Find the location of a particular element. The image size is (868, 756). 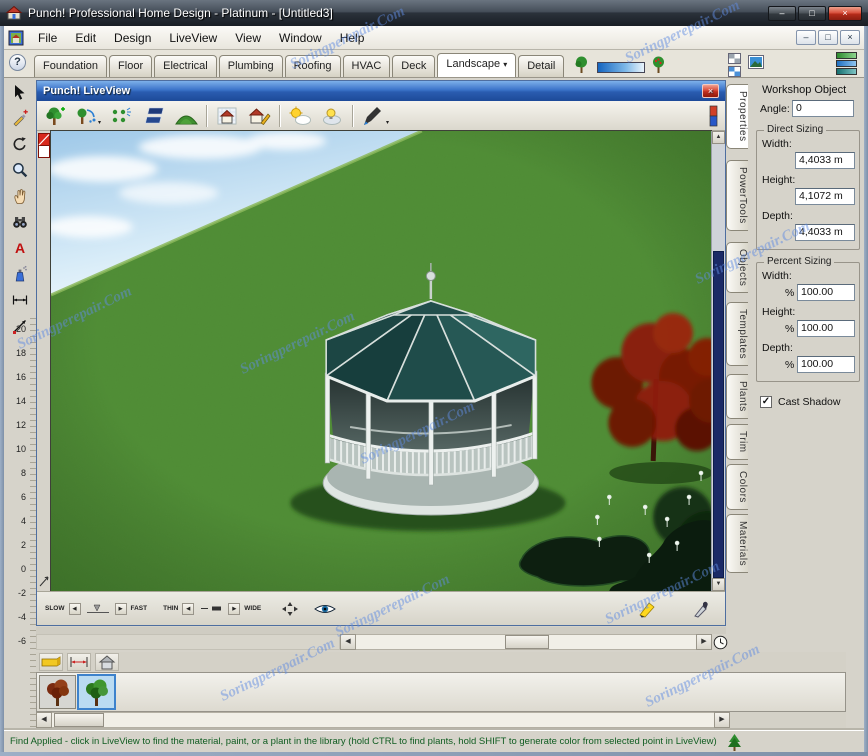

material-checker-icon is located at coordinates (734, 58).